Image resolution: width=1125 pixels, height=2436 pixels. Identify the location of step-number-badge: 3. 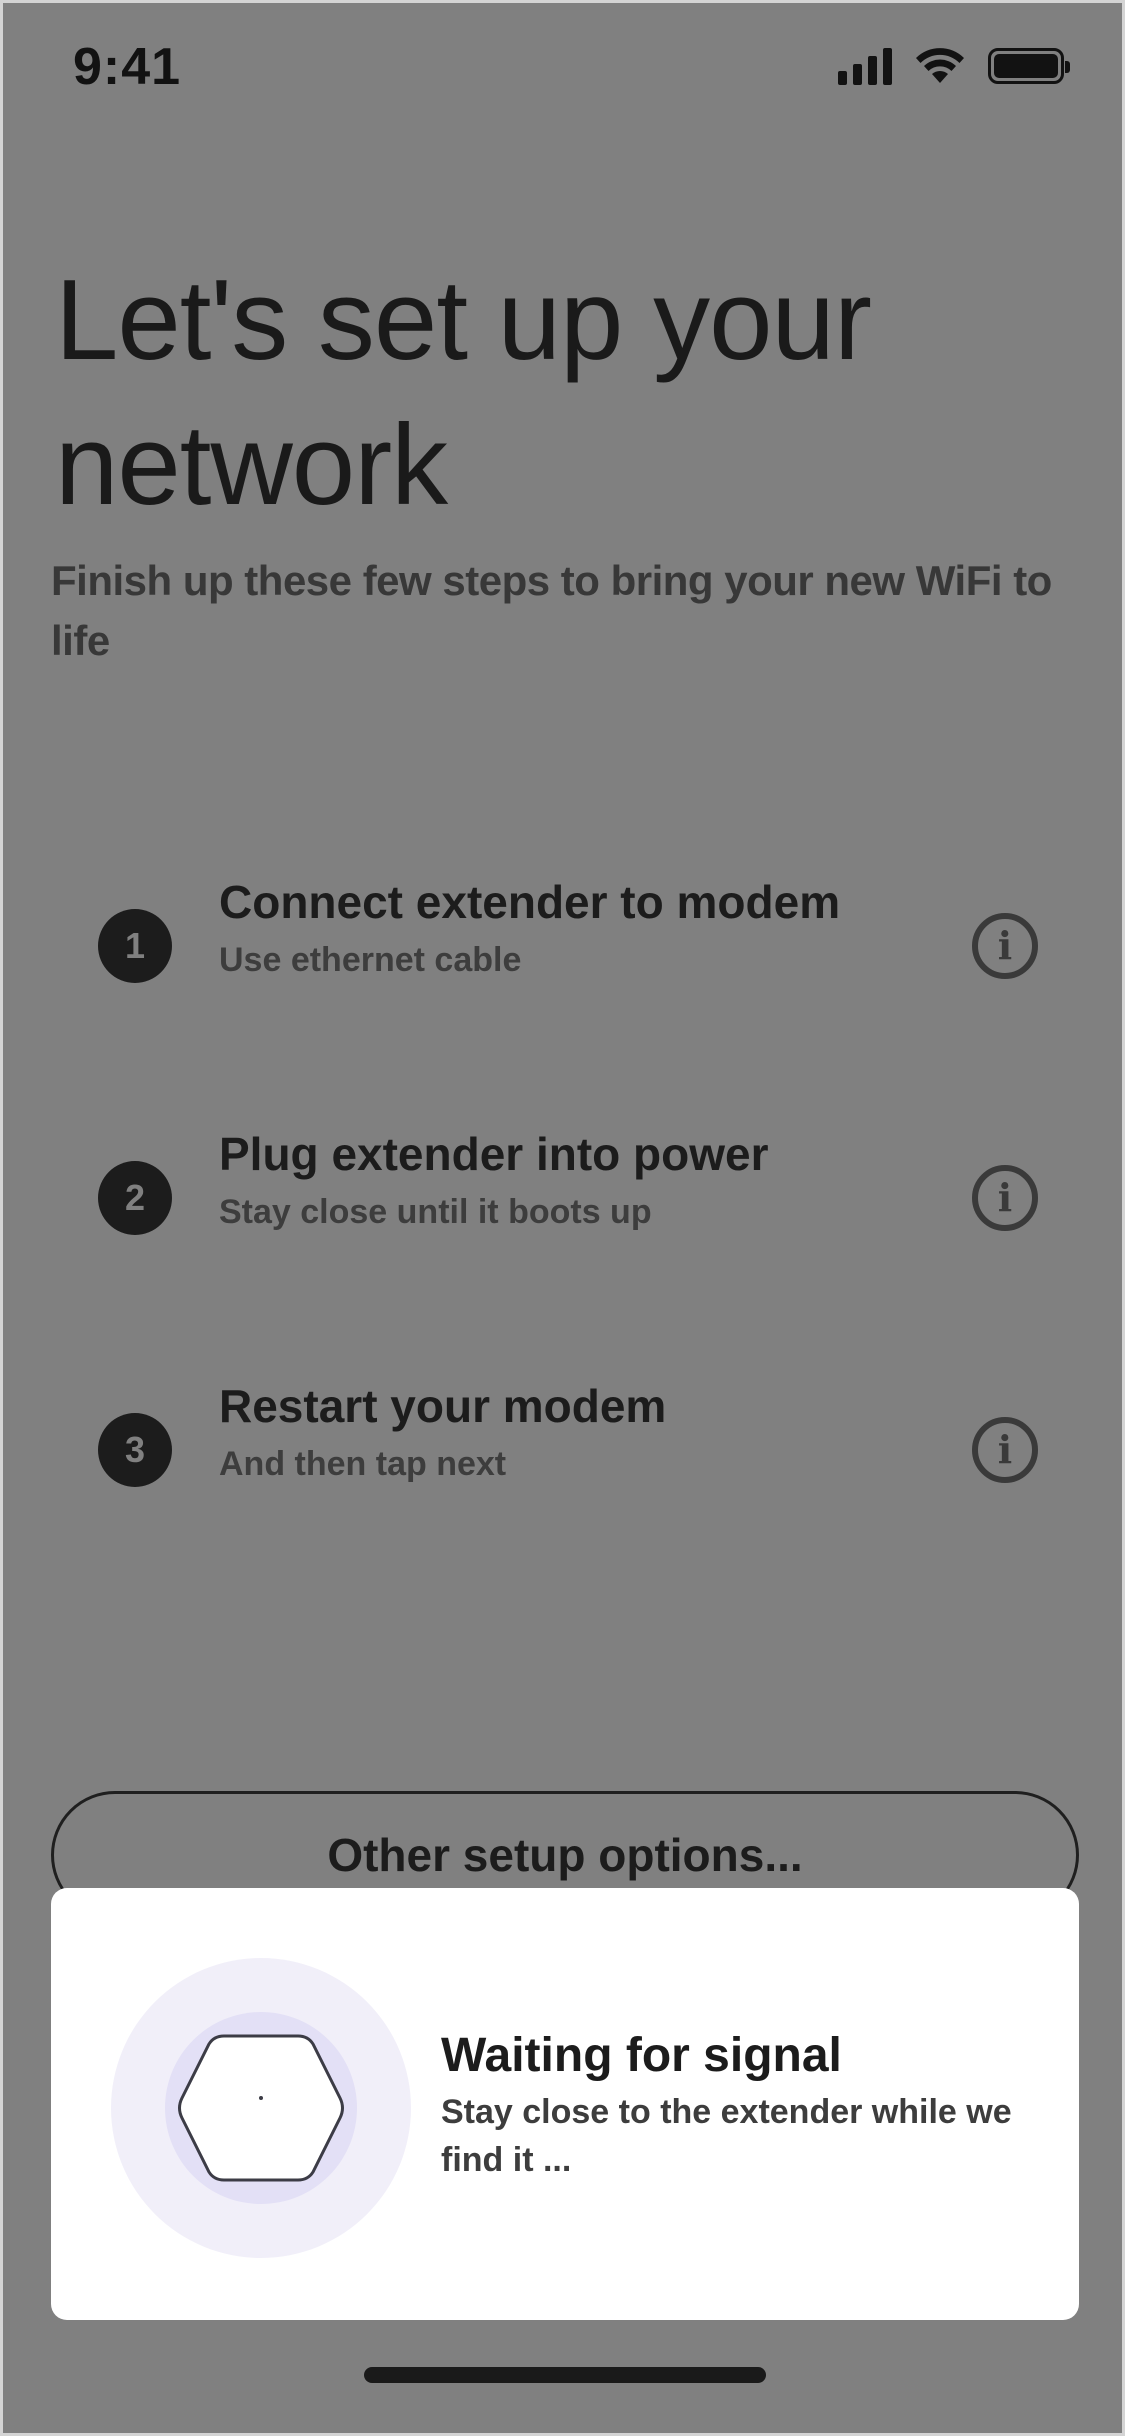
(135, 1450).